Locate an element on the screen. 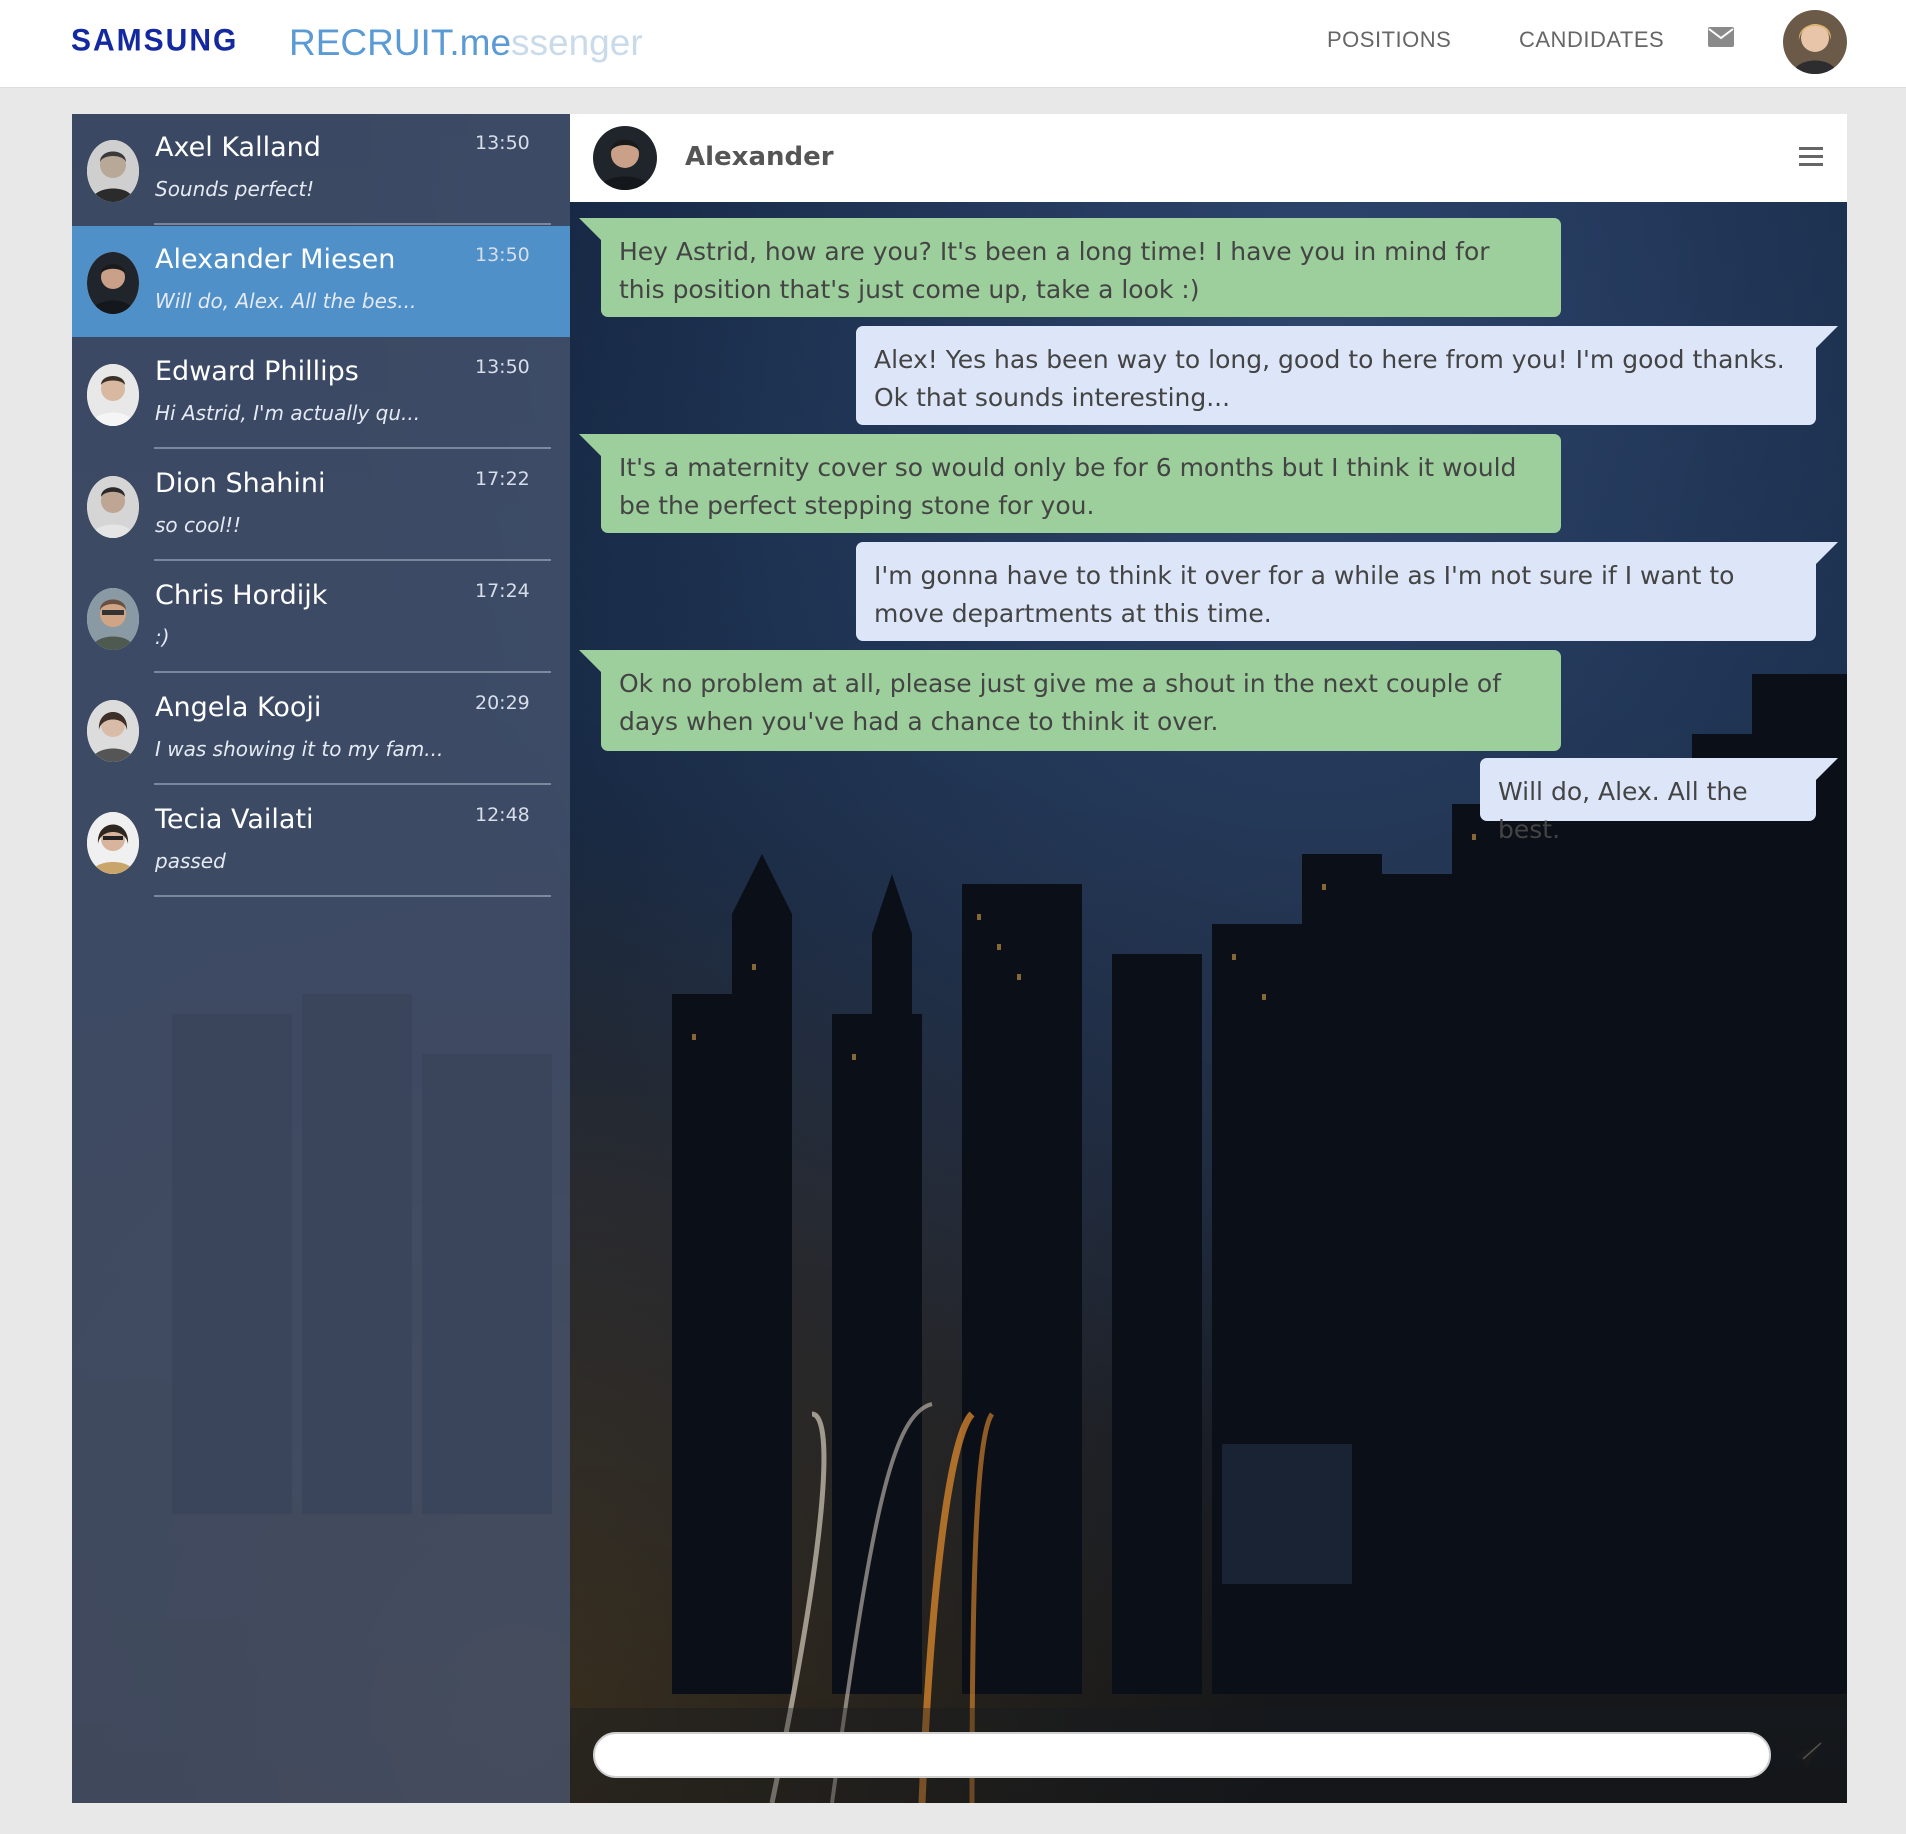 The height and width of the screenshot is (1834, 1906). conversation-item: Tecia Vailati 12:48 passed is located at coordinates (321, 841).